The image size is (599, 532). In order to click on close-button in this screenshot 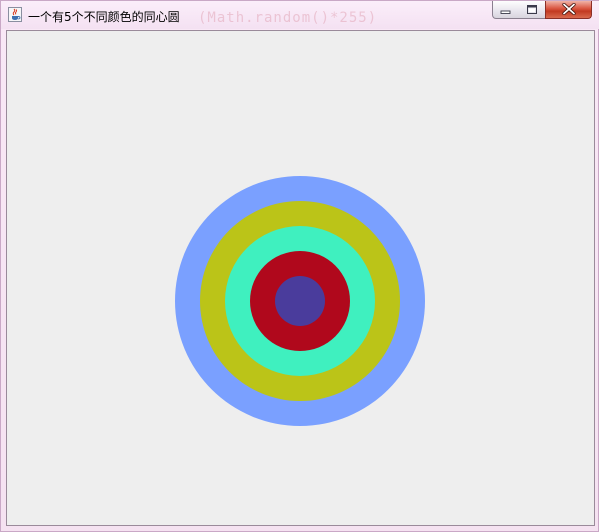, I will do `click(568, 10)`.